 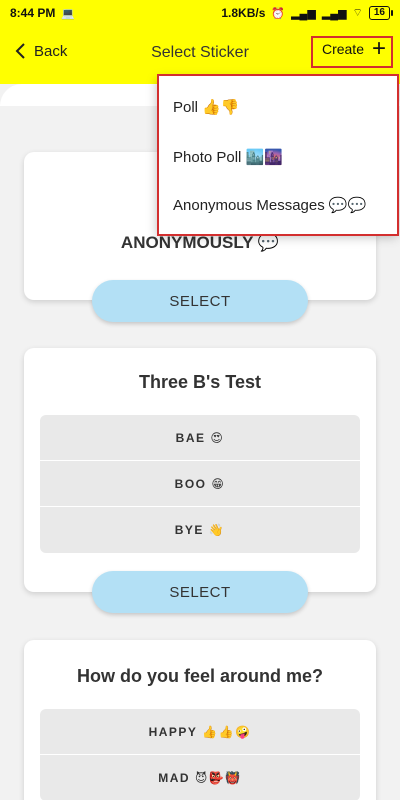 I want to click on option-item: BOO 😁, so click(x=200, y=484).